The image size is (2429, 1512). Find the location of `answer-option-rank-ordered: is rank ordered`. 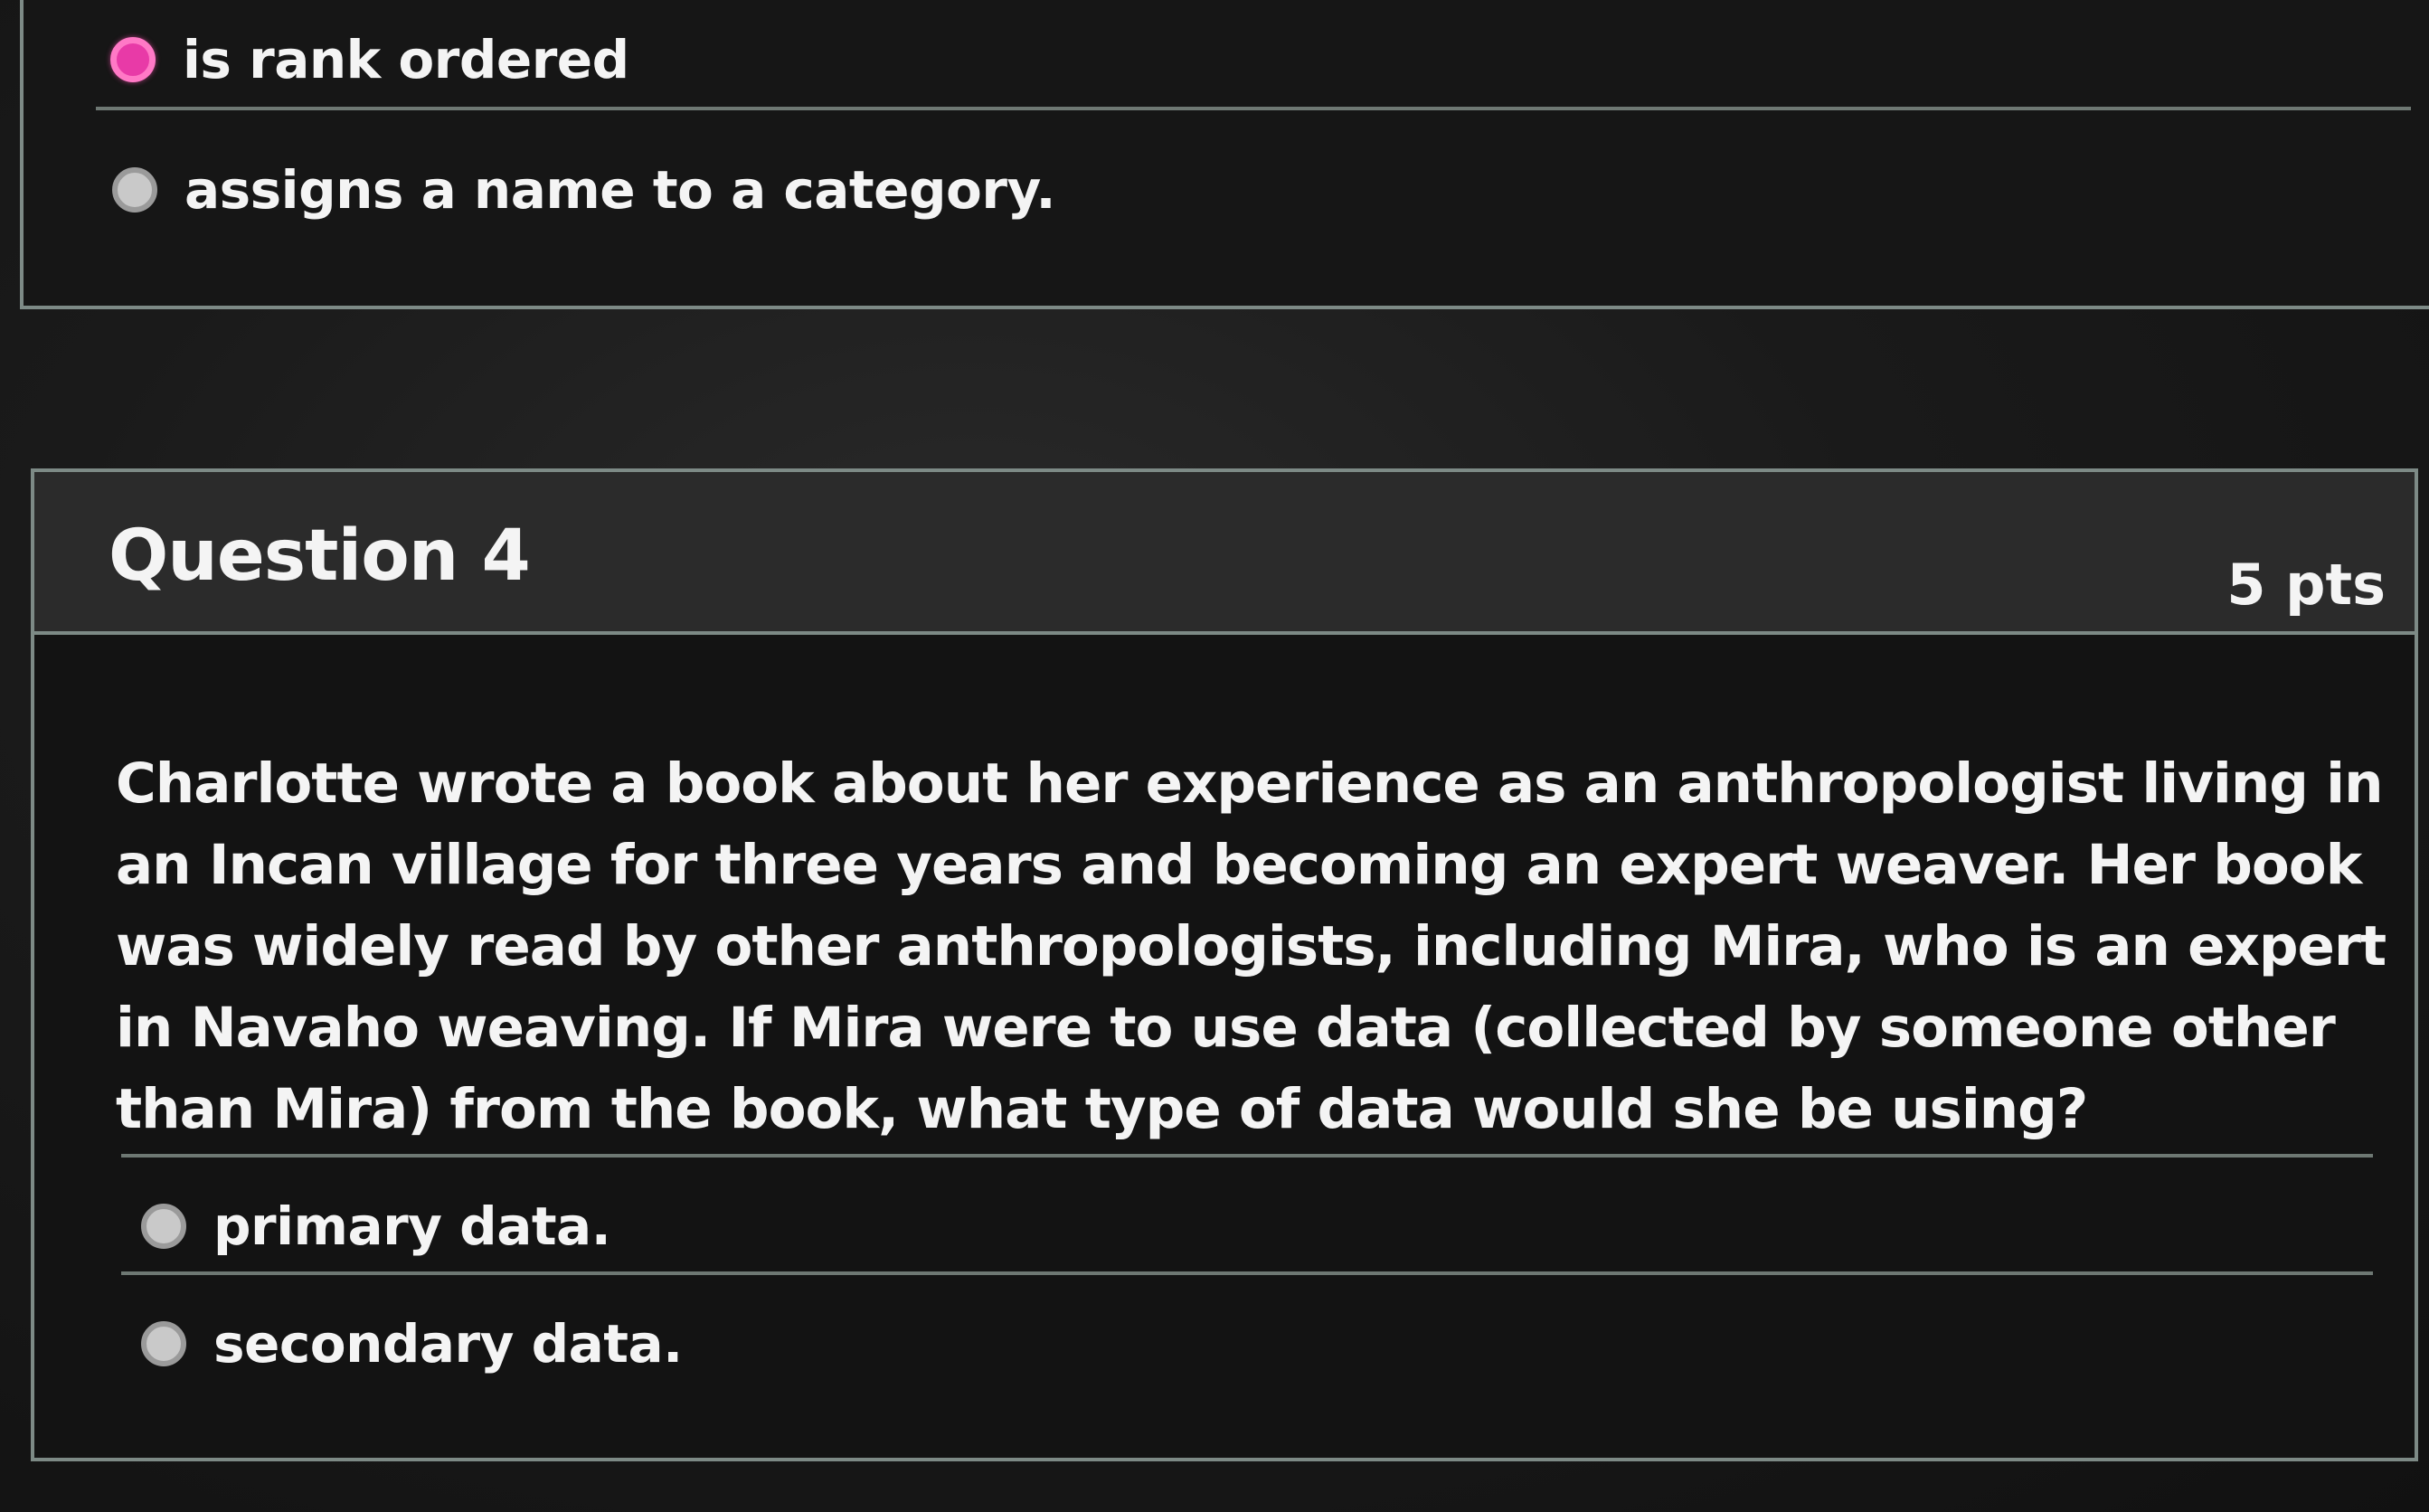

answer-option-rank-ordered: is rank ordered is located at coordinates (369, 59).